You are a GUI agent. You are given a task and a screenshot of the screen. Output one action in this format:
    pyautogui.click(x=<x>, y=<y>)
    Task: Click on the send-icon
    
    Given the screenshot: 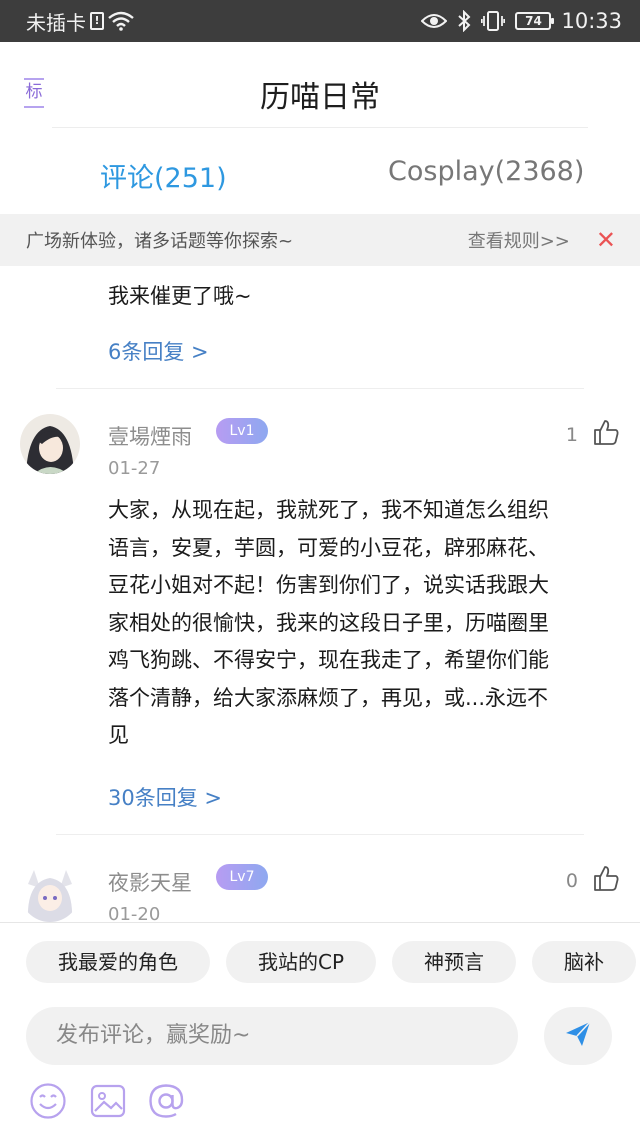 What is the action you would take?
    pyautogui.click(x=578, y=1036)
    